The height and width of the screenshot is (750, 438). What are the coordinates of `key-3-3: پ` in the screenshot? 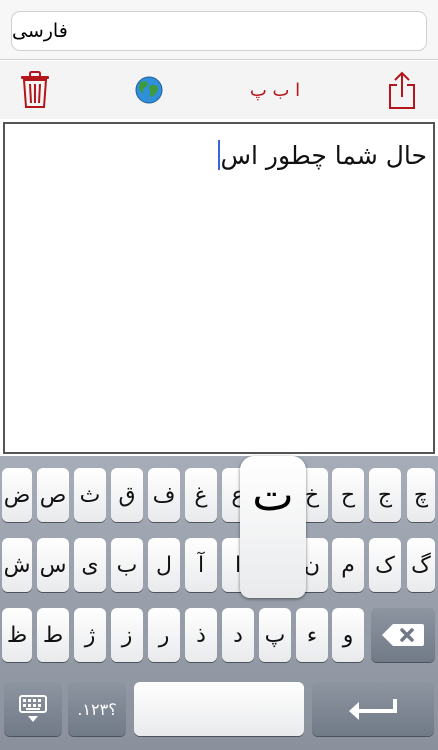 It's located at (275, 635).